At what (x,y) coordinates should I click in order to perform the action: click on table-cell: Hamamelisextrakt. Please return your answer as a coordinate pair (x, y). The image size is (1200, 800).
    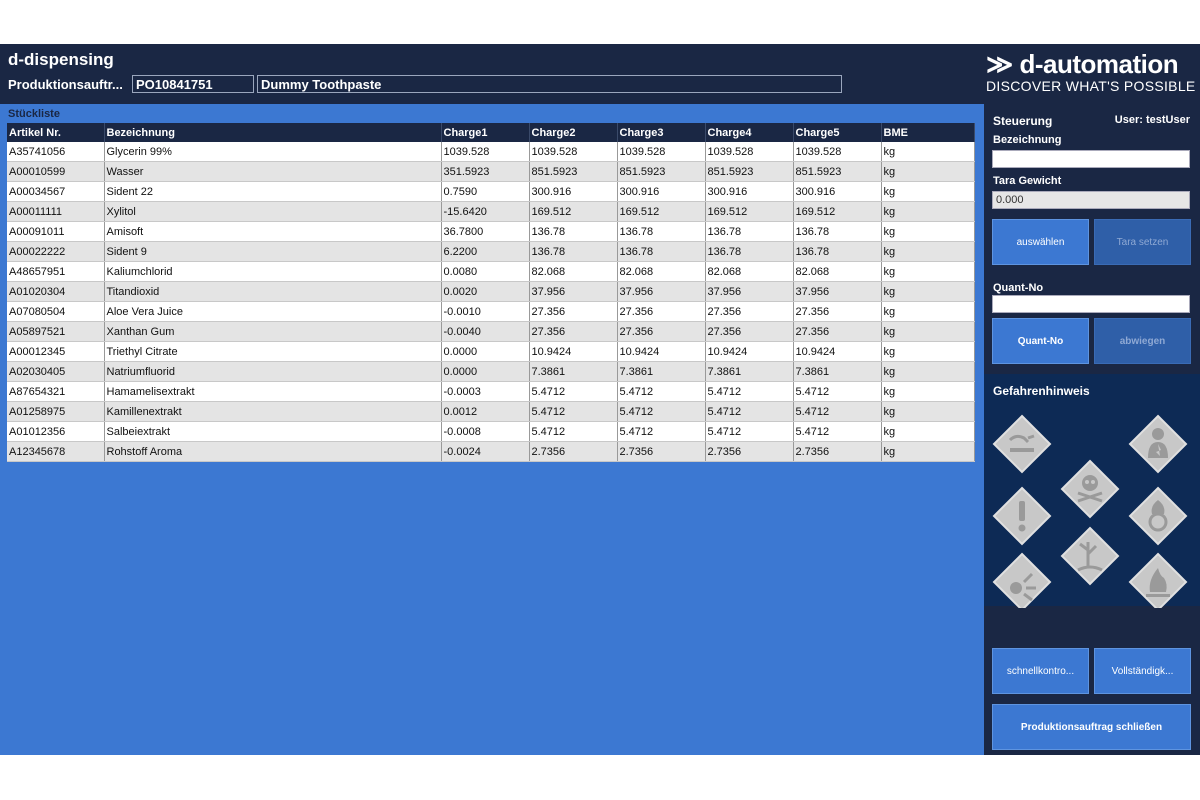
    Looking at the image, I should click on (273, 391).